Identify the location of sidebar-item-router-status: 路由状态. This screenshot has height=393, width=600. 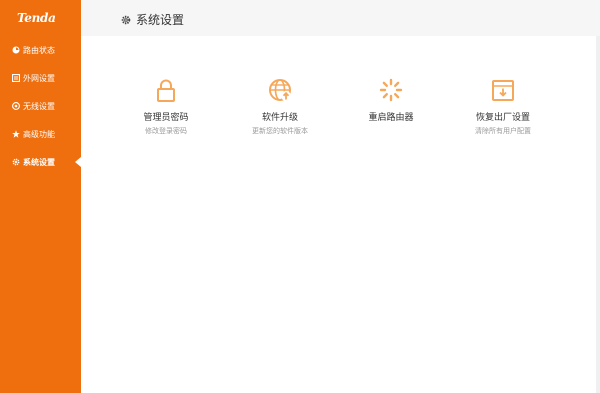
(40, 50).